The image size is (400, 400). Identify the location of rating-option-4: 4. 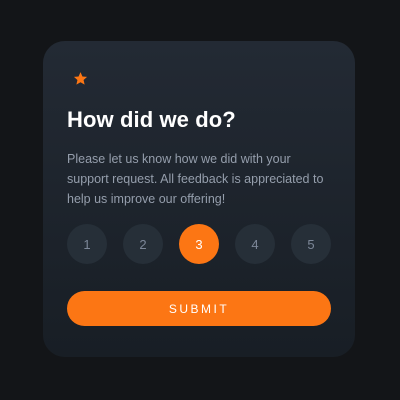
(255, 244).